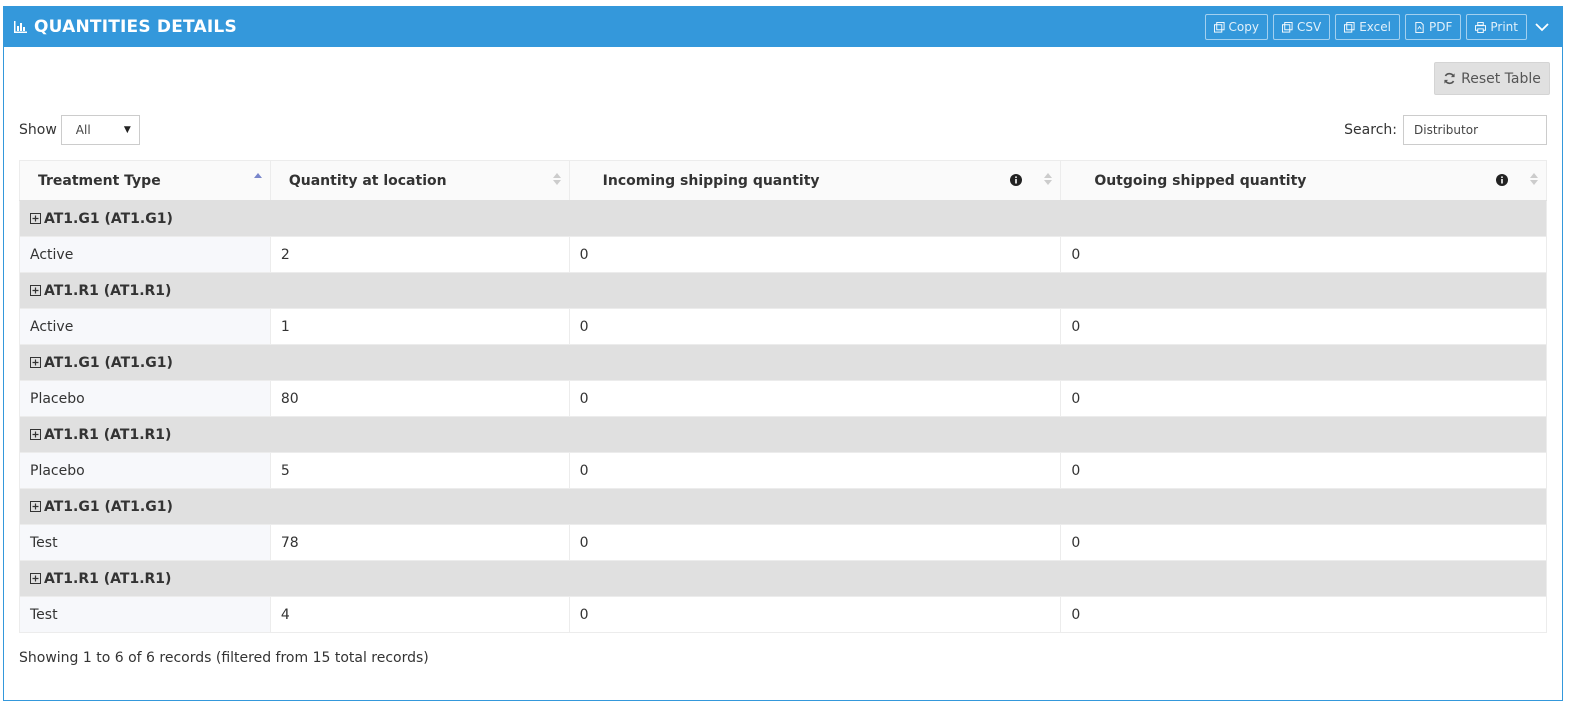 This screenshot has height=709, width=1579. I want to click on refresh-icon, so click(1449, 78).